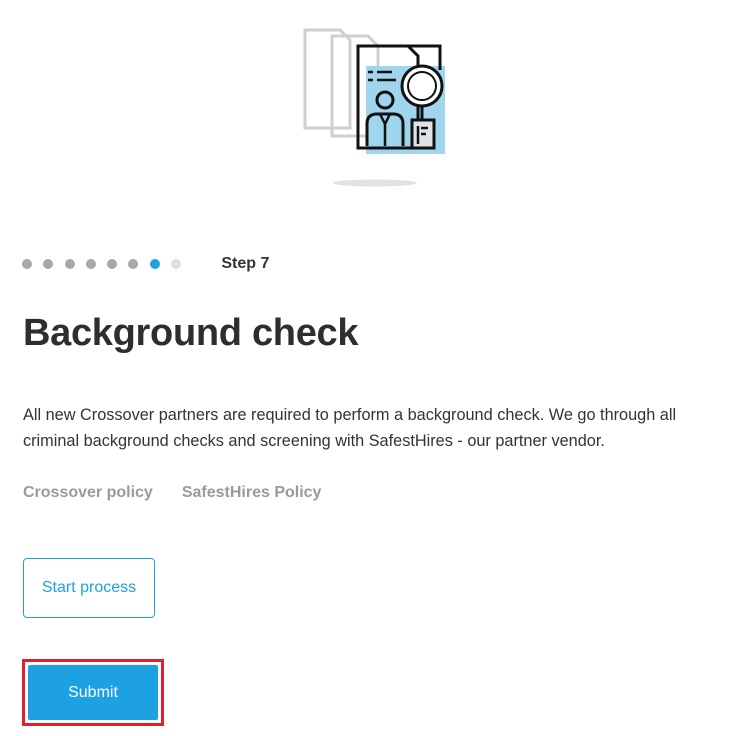 The width and height of the screenshot is (740, 736). What do you see at coordinates (88, 493) in the screenshot?
I see `crossover-policy-link: Crossover policy` at bounding box center [88, 493].